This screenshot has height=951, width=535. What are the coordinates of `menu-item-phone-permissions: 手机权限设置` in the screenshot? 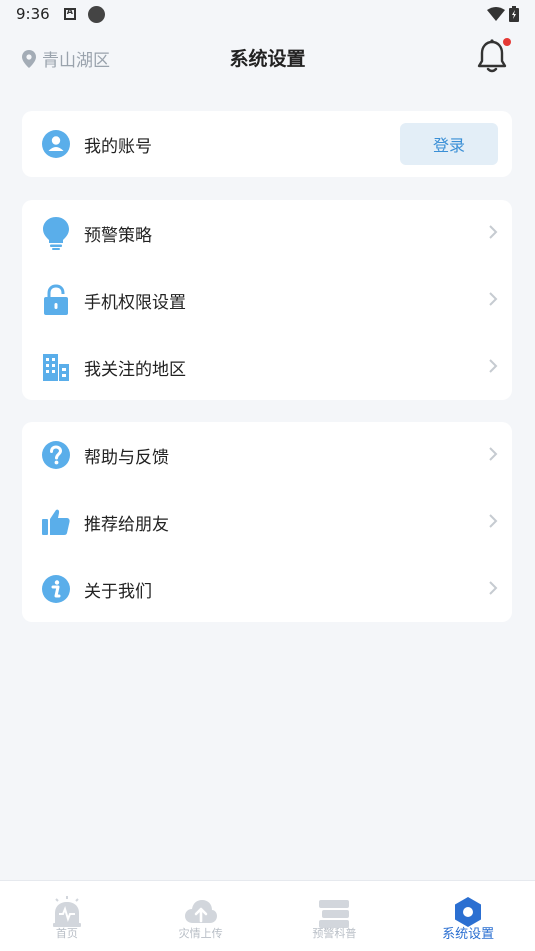 It's located at (267, 300).